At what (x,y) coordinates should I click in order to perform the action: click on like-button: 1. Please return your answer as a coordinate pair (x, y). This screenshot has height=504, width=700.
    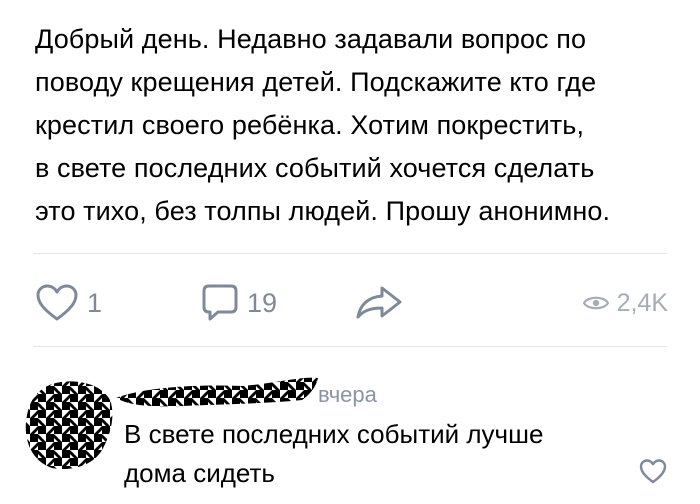
    Looking at the image, I should click on (68, 303).